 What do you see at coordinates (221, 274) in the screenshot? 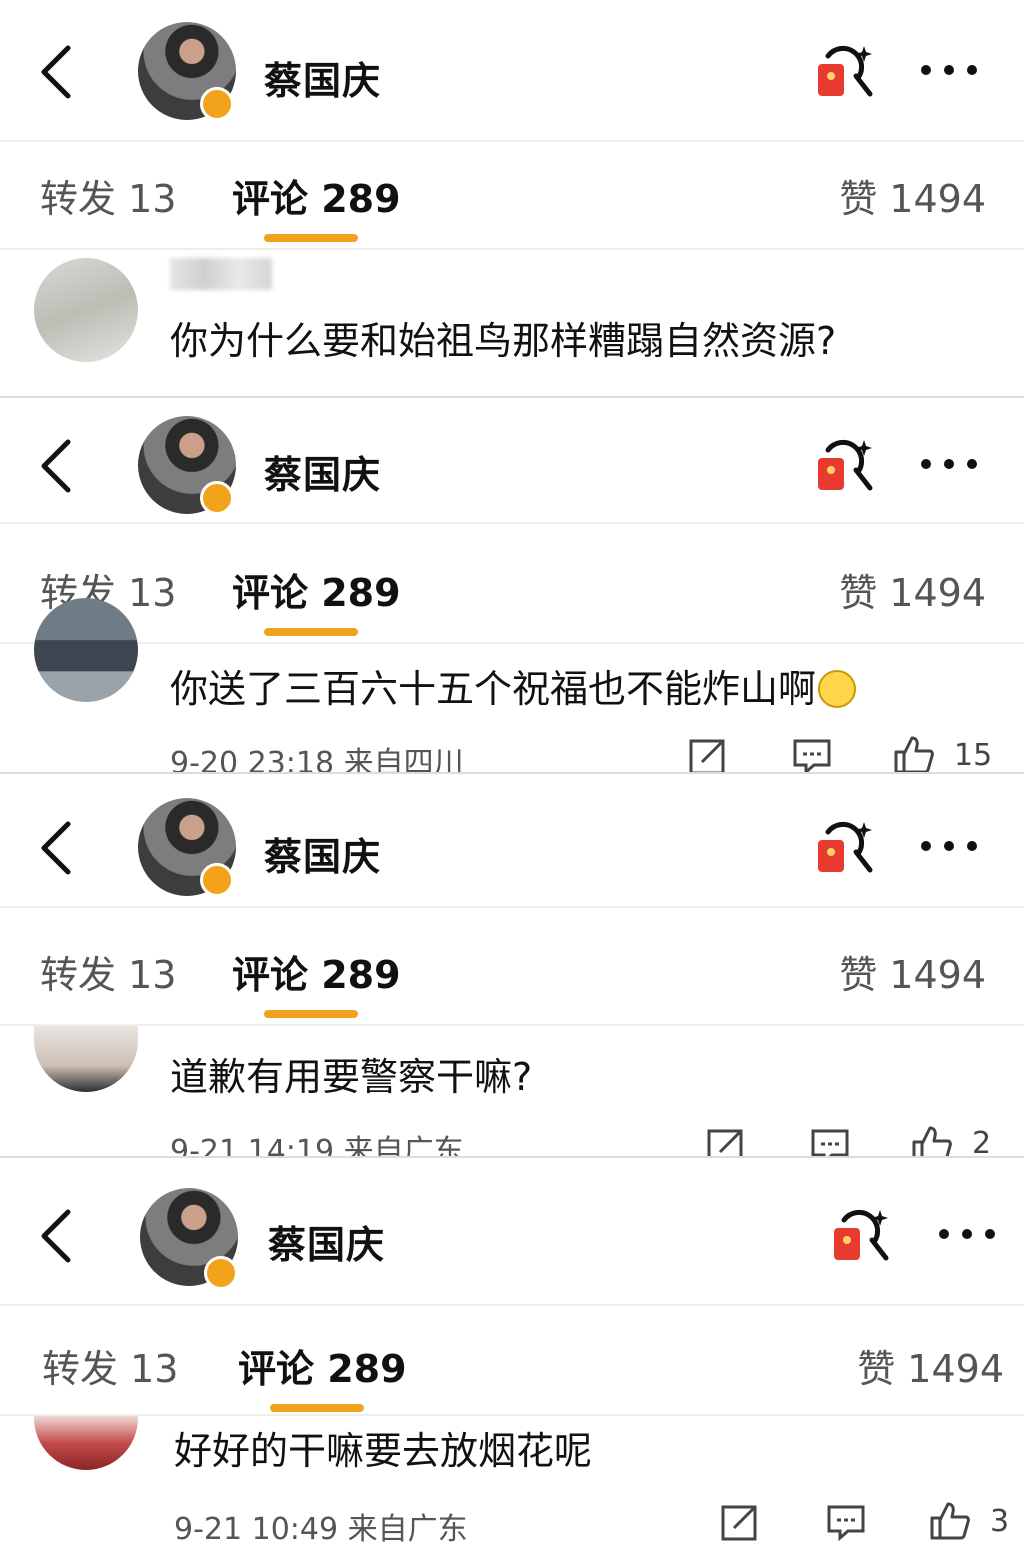
I see `commenter-name-blurred` at bounding box center [221, 274].